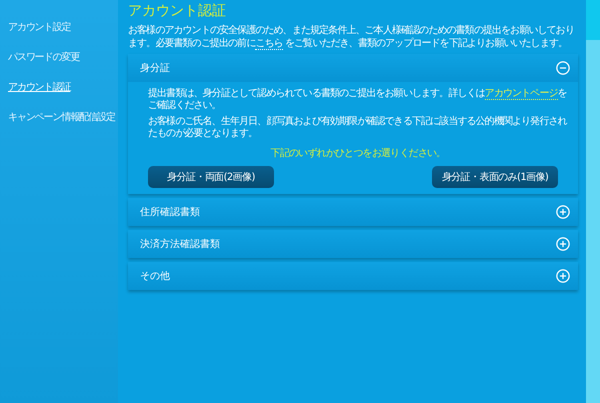  Describe the element at coordinates (59, 57) in the screenshot. I see `sidebar-item: パスワードの変更` at that location.